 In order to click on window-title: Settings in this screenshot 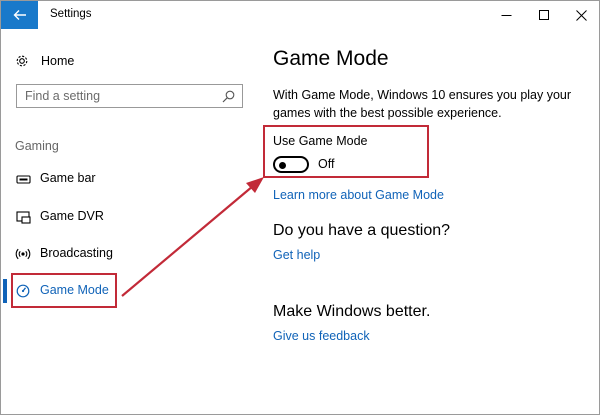, I will do `click(71, 14)`.